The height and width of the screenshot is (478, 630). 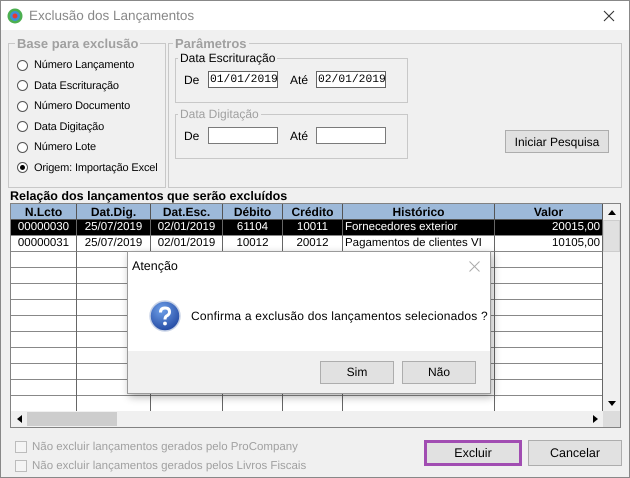 What do you see at coordinates (473, 453) in the screenshot?
I see `delete-button: Excluir` at bounding box center [473, 453].